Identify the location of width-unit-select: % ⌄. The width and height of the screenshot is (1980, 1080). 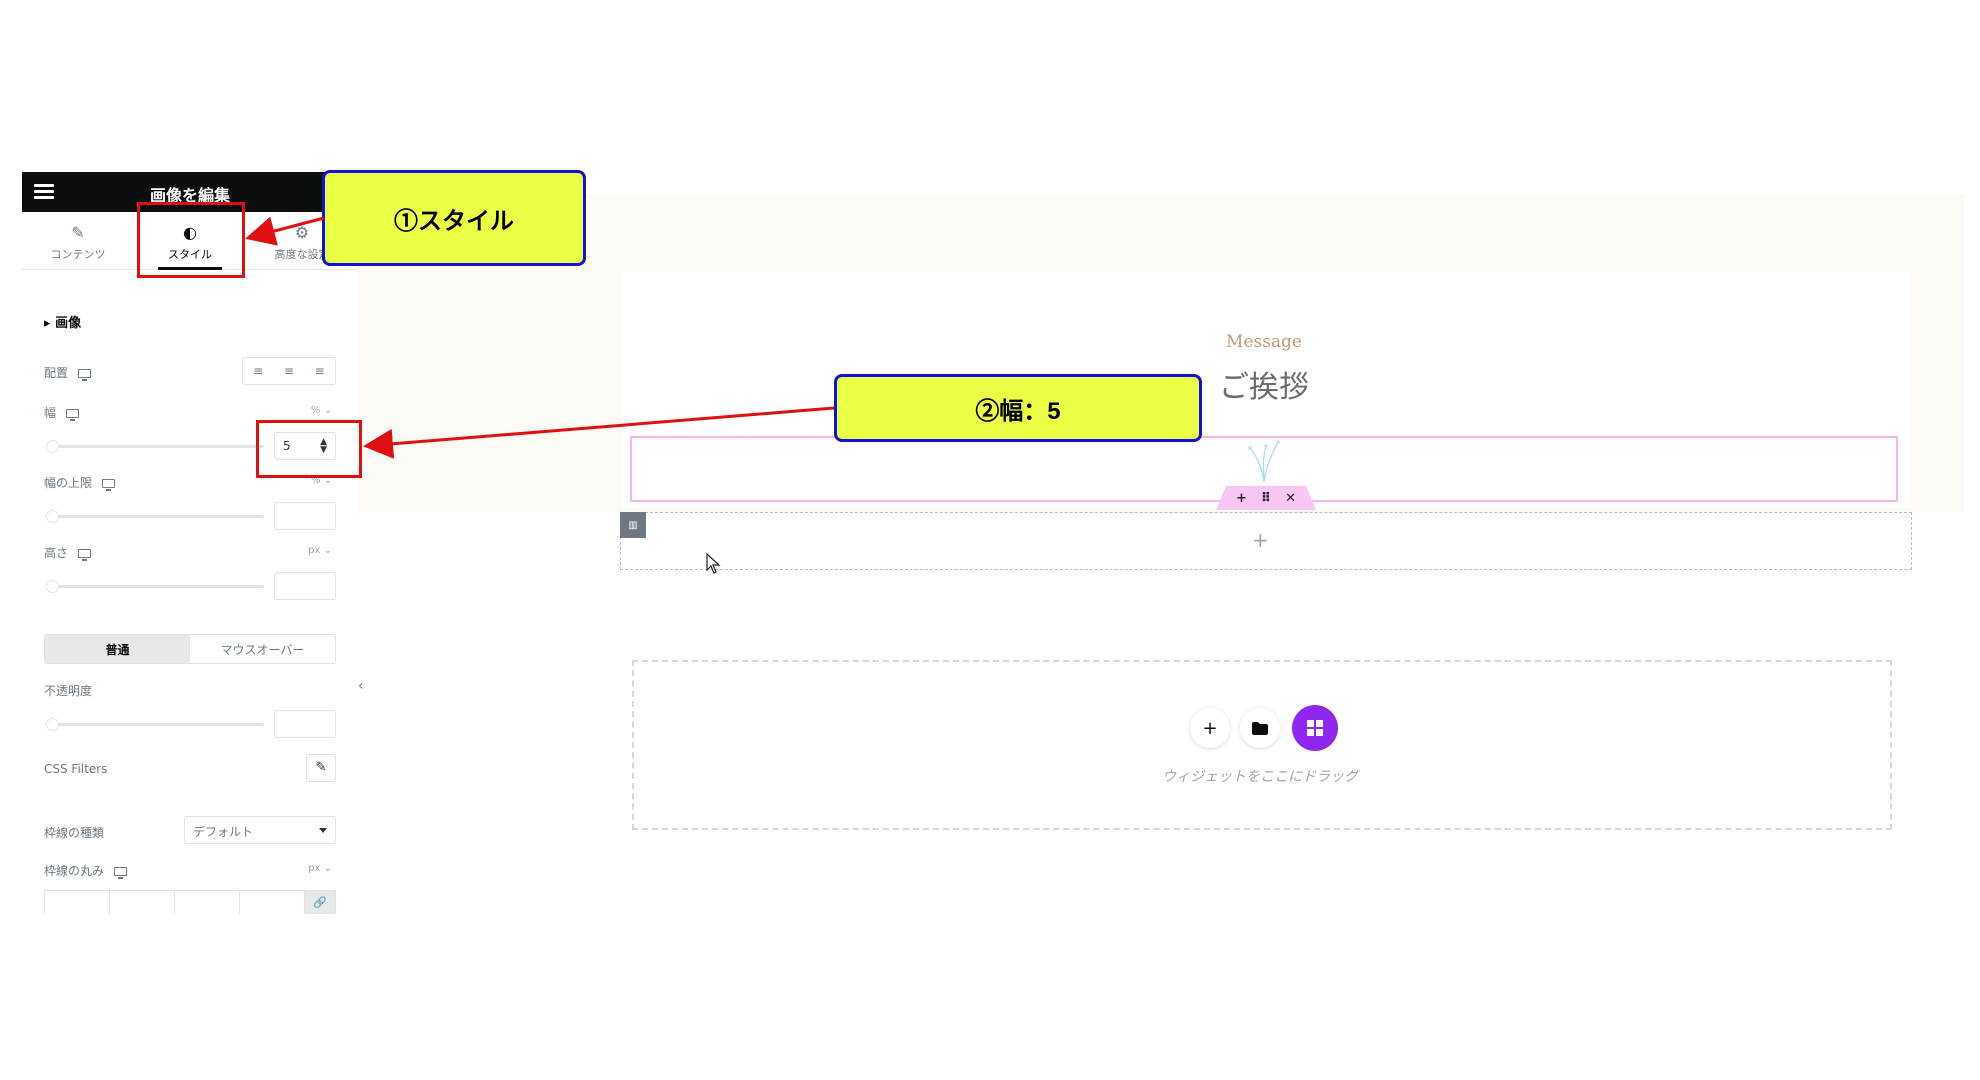
(321, 410).